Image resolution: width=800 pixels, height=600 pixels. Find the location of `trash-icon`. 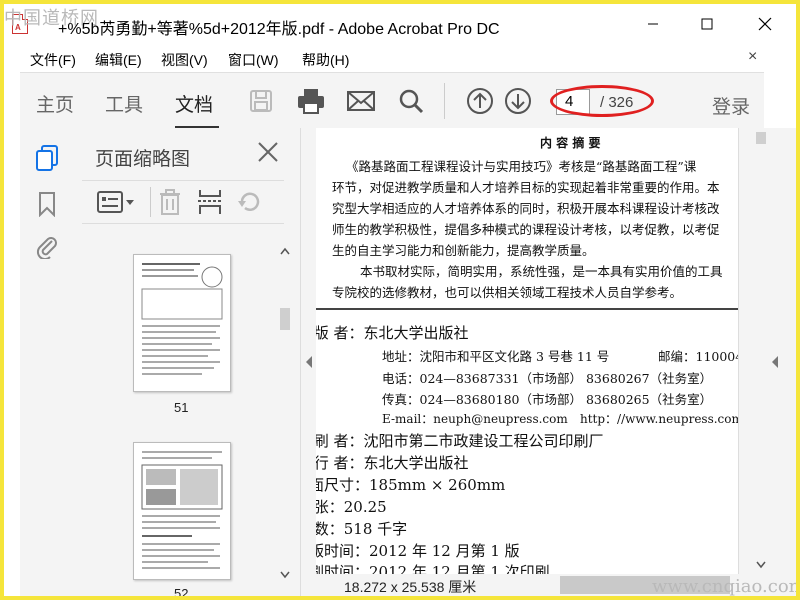

trash-icon is located at coordinates (170, 202).